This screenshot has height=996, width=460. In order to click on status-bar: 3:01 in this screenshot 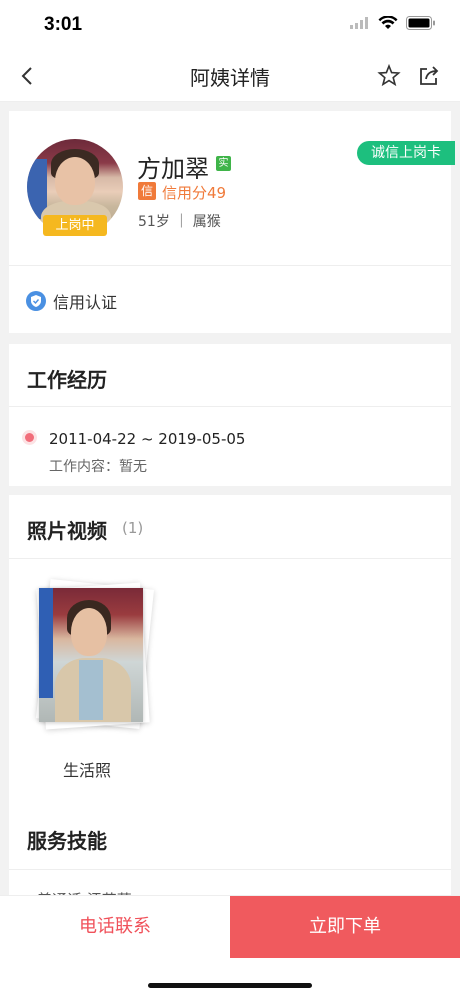, I will do `click(230, 25)`.